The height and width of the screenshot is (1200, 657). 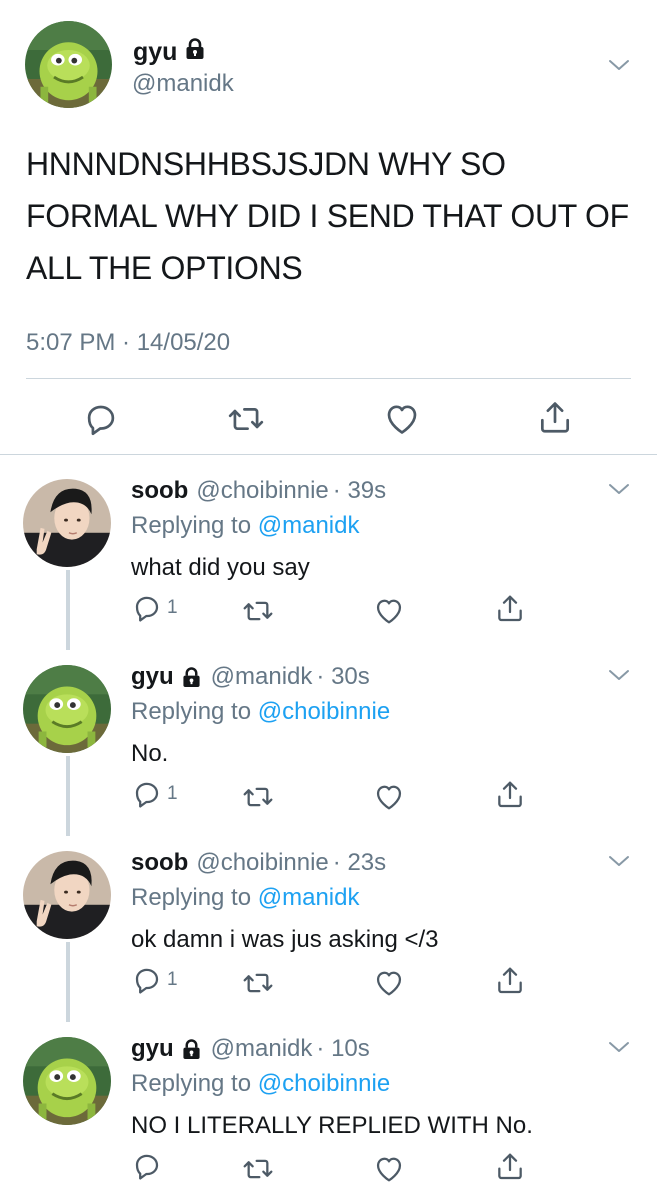 I want to click on author-name-row: gyu, so click(x=169, y=52).